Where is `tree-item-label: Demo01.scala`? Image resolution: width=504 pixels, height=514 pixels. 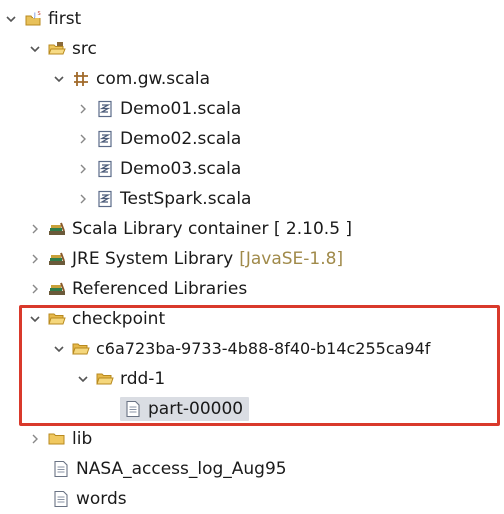
tree-item-label: Demo01.scala is located at coordinates (181, 109).